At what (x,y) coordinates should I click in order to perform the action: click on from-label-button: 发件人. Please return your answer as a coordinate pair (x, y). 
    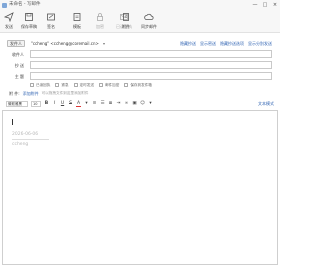
    Looking at the image, I should click on (16, 43).